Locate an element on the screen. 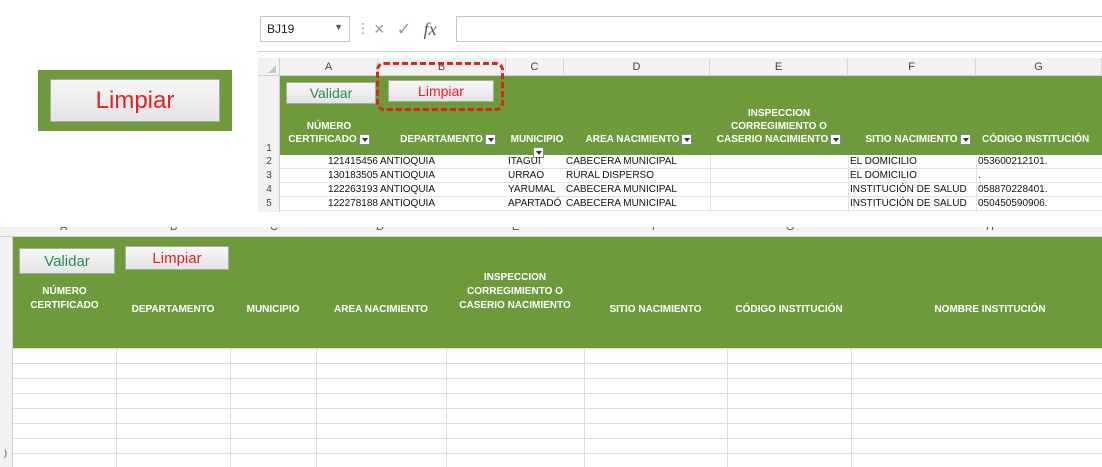 The width and height of the screenshot is (1102, 467). limpiar-button-zoomed: Limpiar is located at coordinates (135, 100).